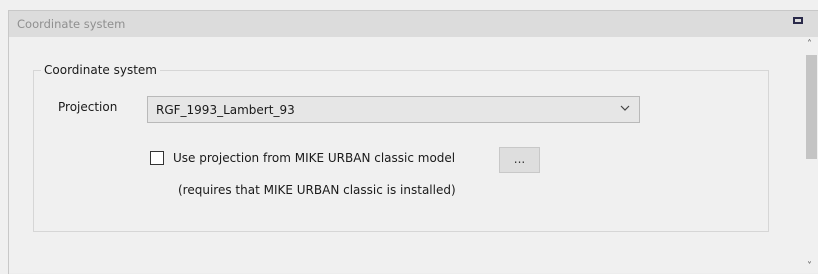 This screenshot has height=274, width=818. Describe the element at coordinates (100, 70) in the screenshot. I see `groupbox-legend: Coordinate system` at that location.